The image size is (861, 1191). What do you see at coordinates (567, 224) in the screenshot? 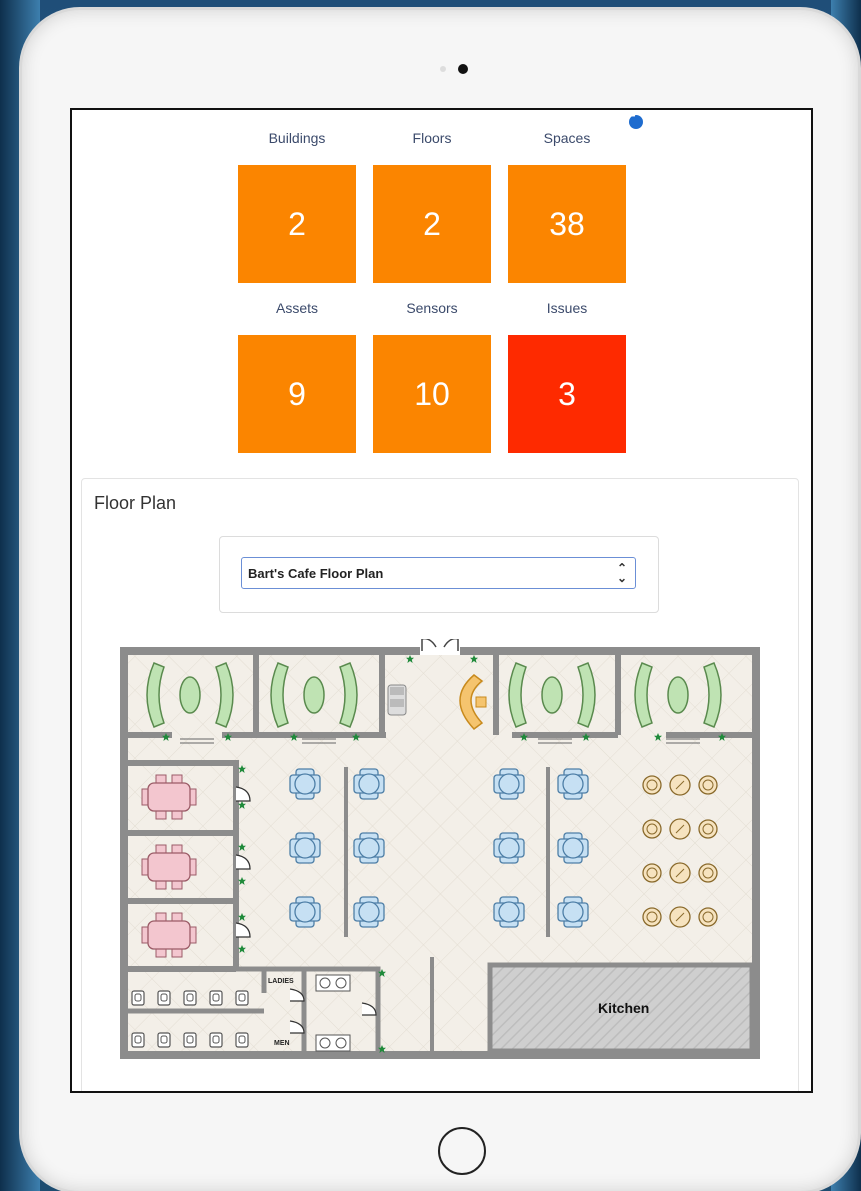
I see `tile-spaces: 38` at bounding box center [567, 224].